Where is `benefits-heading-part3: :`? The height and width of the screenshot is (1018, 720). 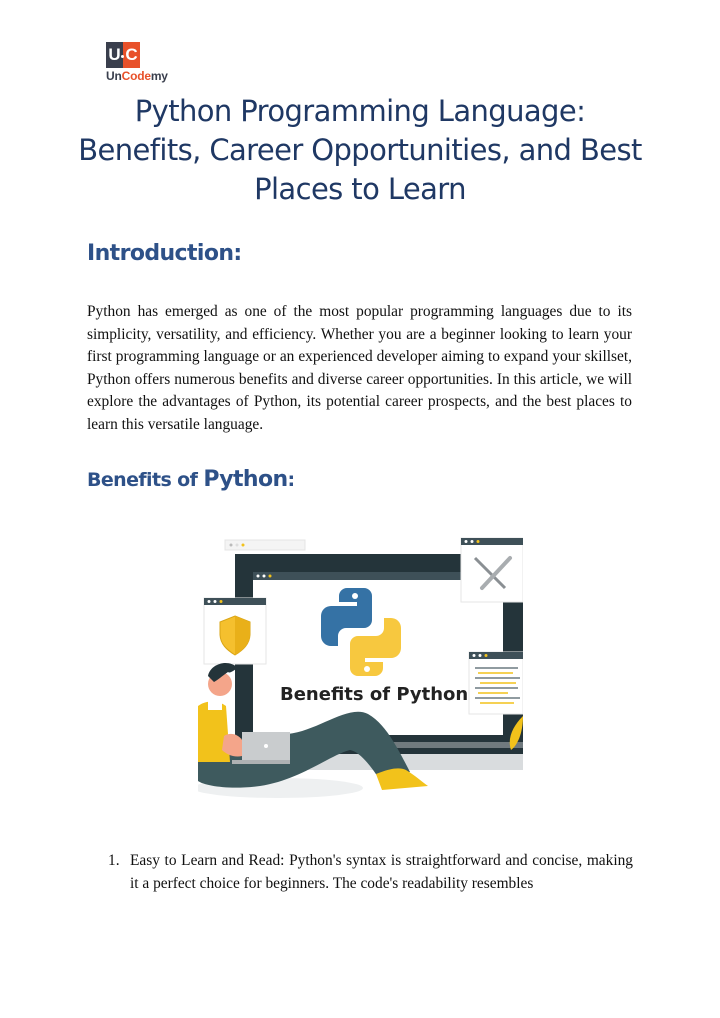
benefits-heading-part3: : is located at coordinates (291, 480).